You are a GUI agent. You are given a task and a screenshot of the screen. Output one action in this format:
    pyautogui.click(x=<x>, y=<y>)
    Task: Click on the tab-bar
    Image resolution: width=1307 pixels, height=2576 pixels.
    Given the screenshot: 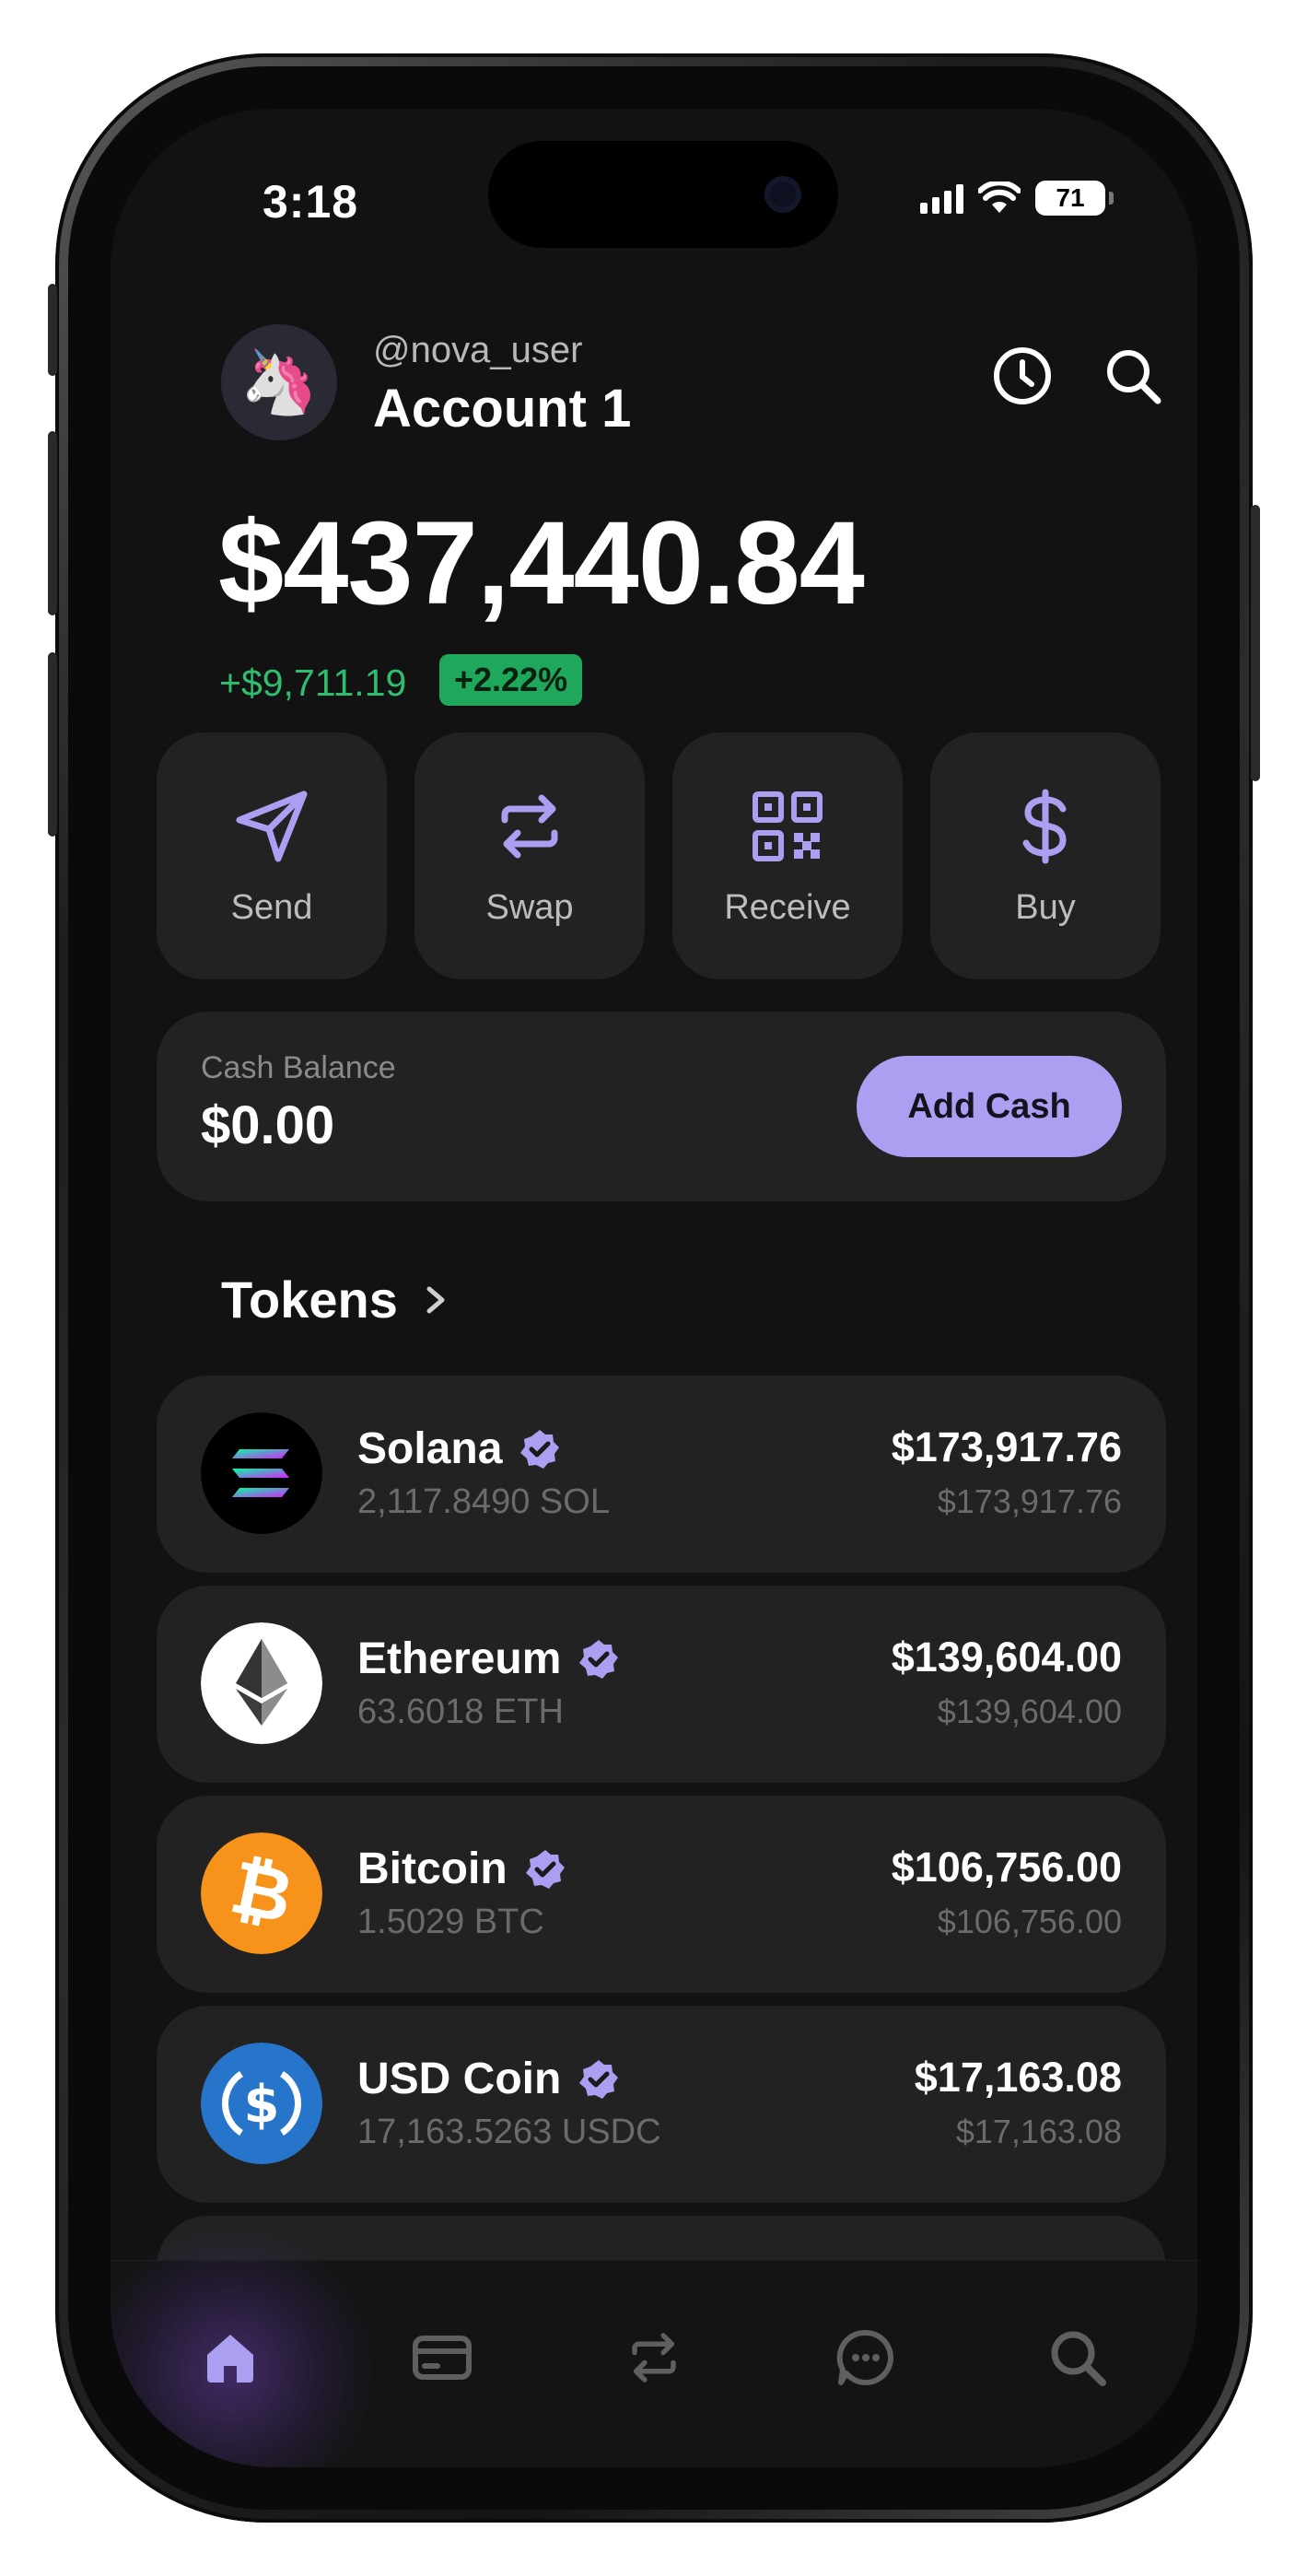 What is the action you would take?
    pyautogui.click(x=654, y=2345)
    